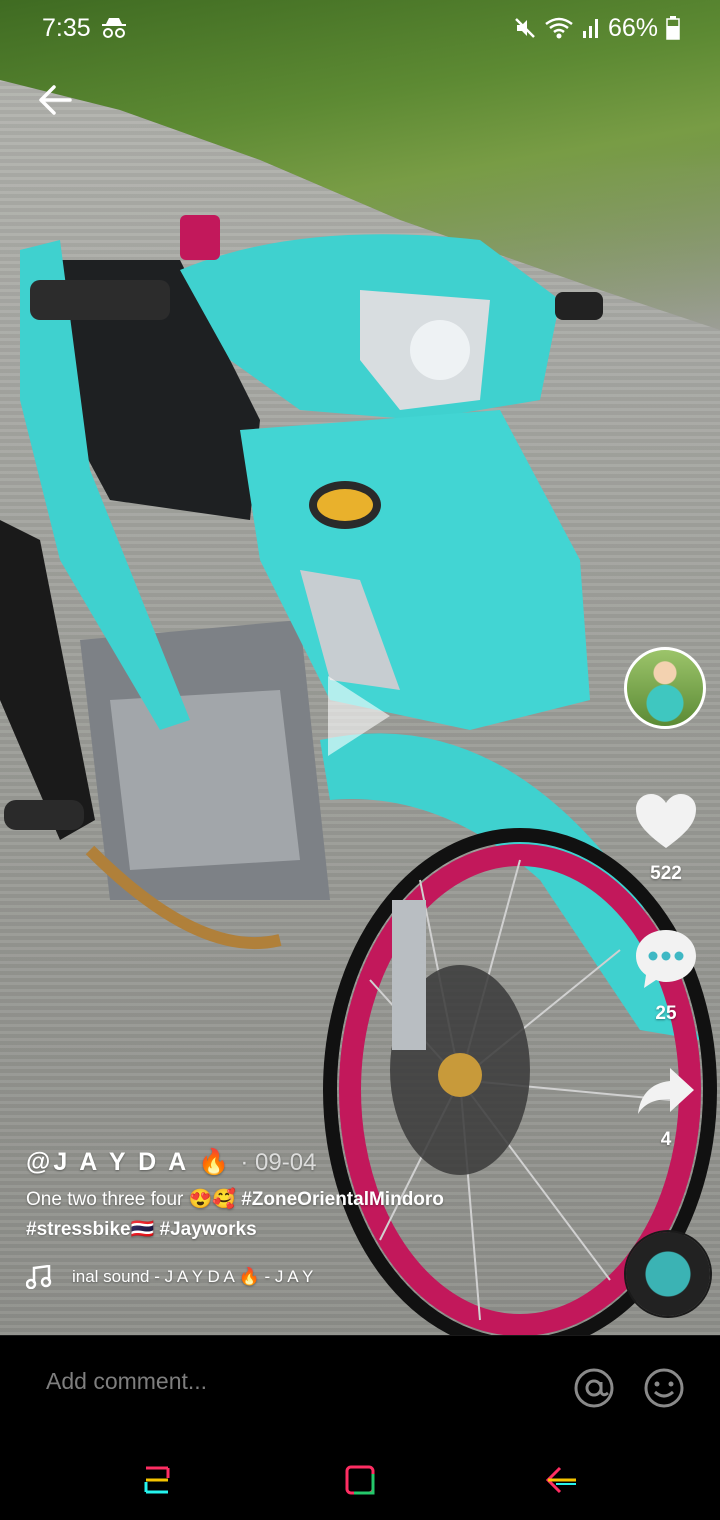  I want to click on navigation-bar, so click(360, 1479).